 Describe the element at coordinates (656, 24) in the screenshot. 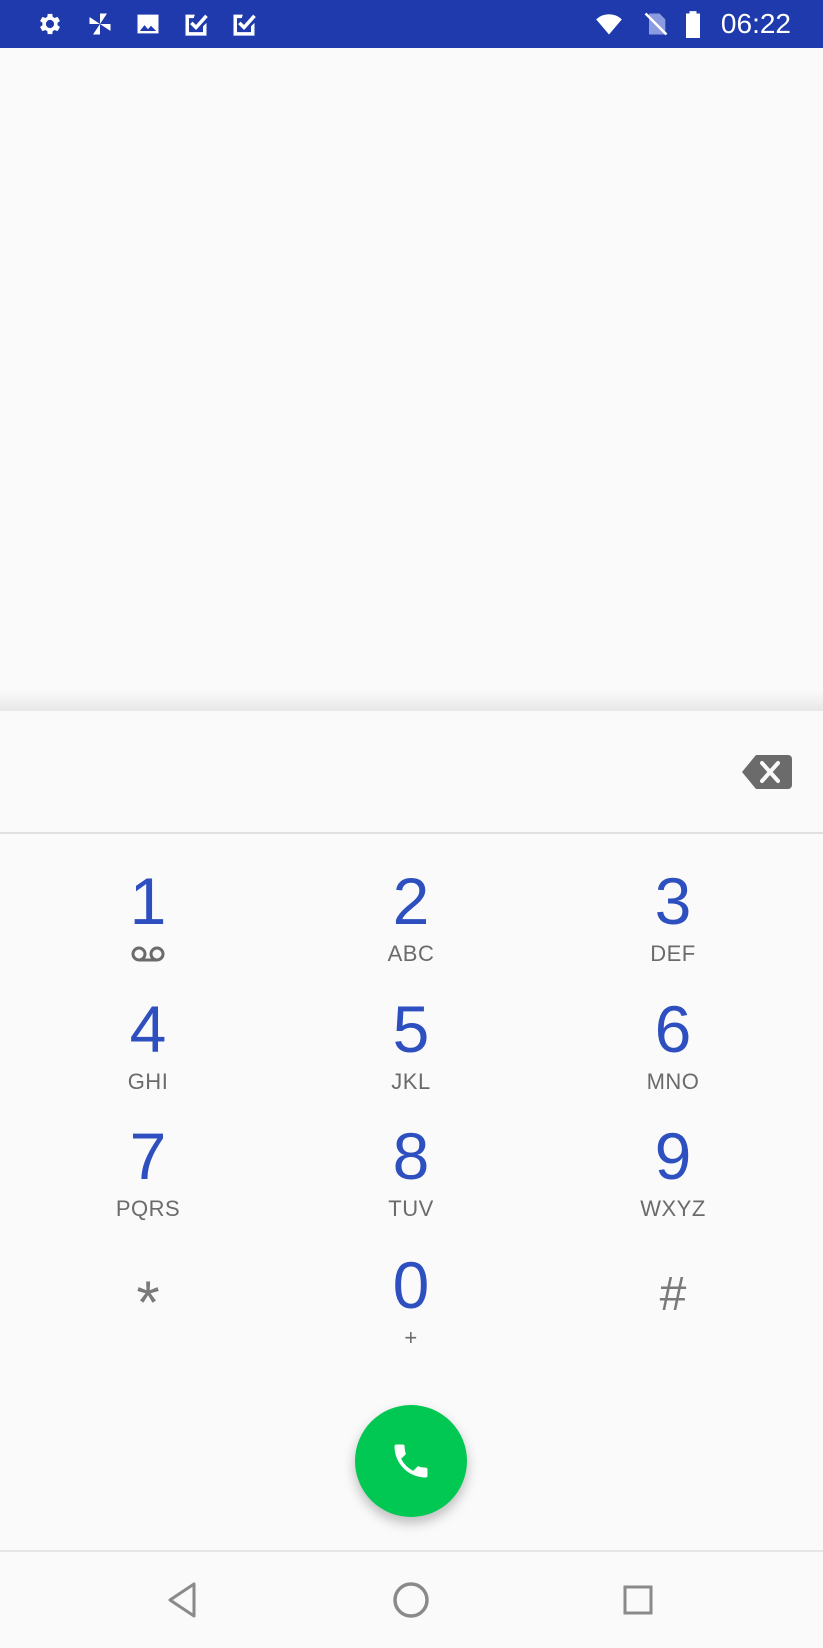

I see `no-sim-icon` at that location.